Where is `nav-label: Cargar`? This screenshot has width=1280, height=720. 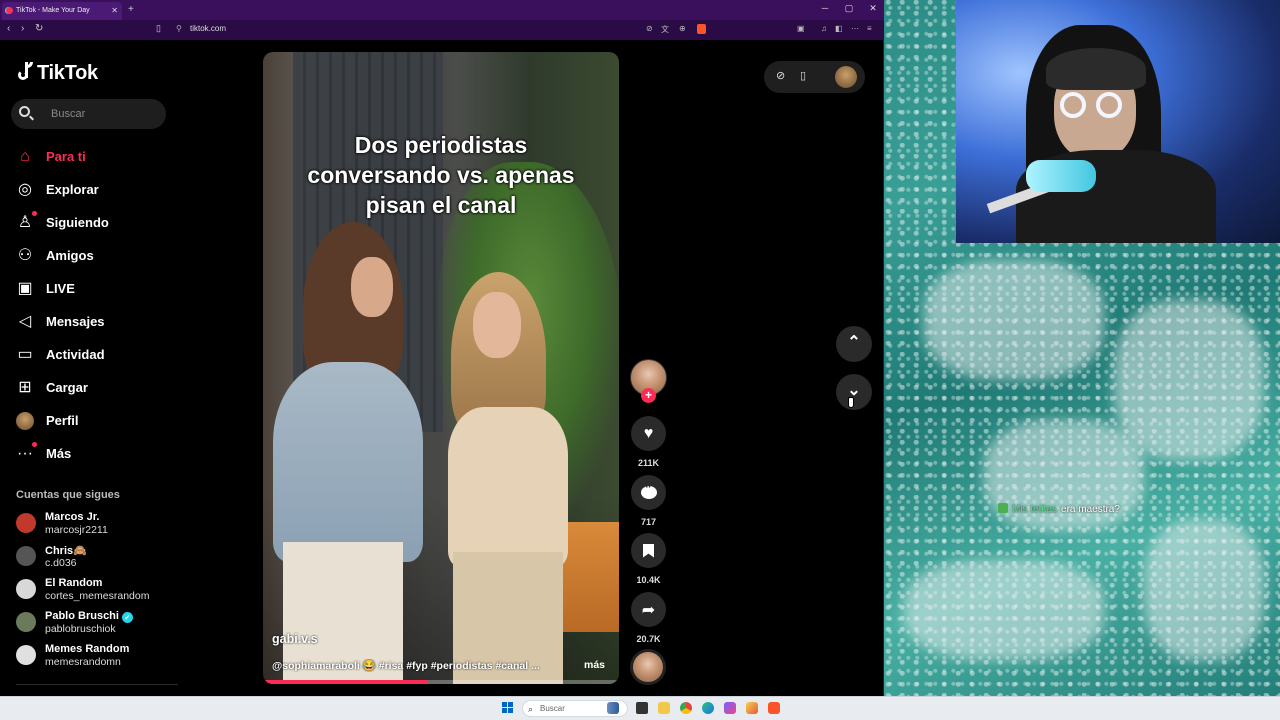
nav-label: Cargar is located at coordinates (67, 387).